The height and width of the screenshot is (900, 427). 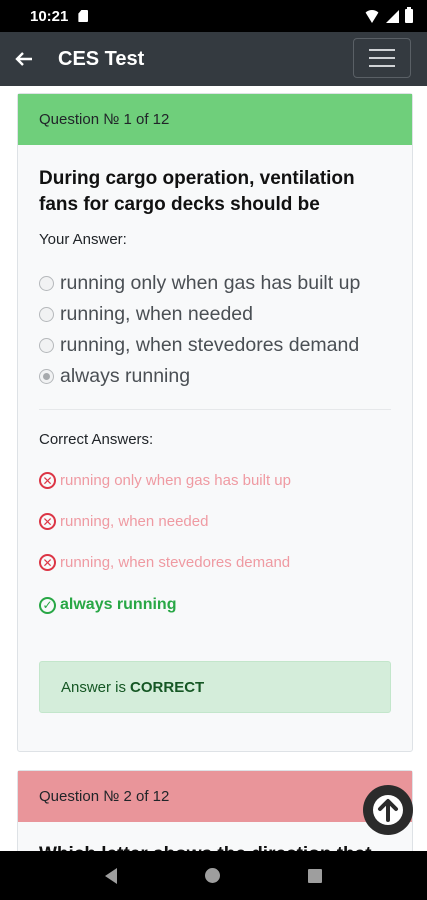 What do you see at coordinates (175, 562) in the screenshot?
I see `answer-label: running, when stevedores demand` at bounding box center [175, 562].